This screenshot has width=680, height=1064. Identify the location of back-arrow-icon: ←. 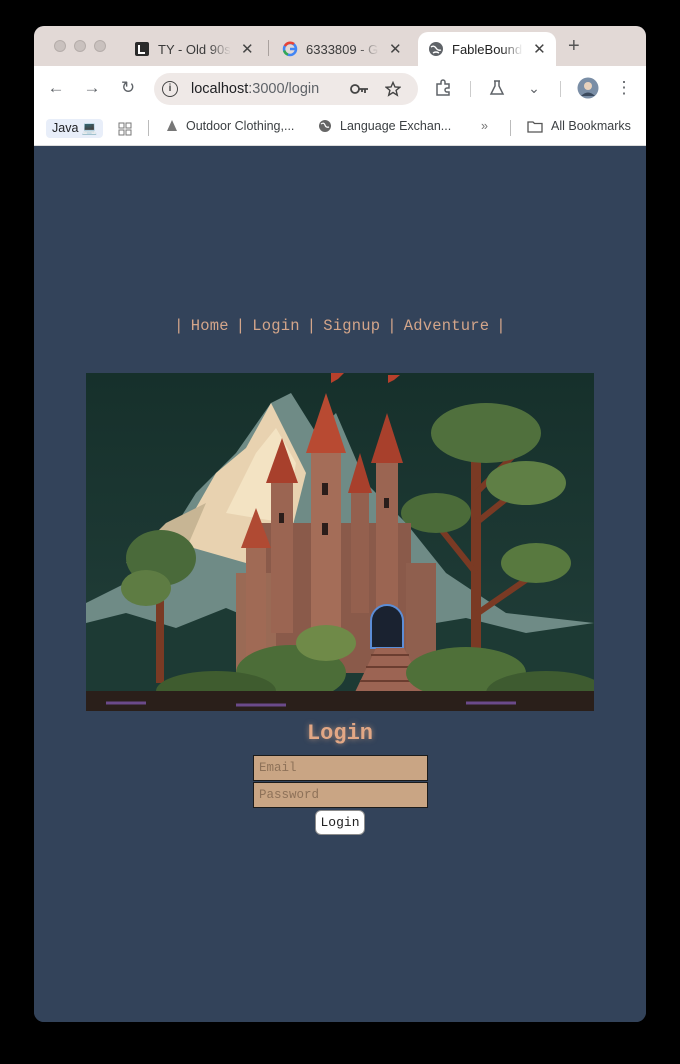
(56, 88).